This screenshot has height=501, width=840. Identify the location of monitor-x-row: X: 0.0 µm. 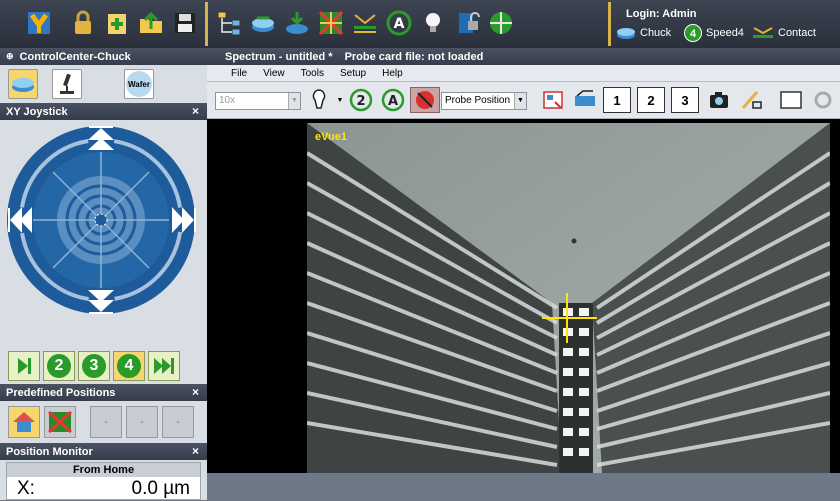
(103, 489).